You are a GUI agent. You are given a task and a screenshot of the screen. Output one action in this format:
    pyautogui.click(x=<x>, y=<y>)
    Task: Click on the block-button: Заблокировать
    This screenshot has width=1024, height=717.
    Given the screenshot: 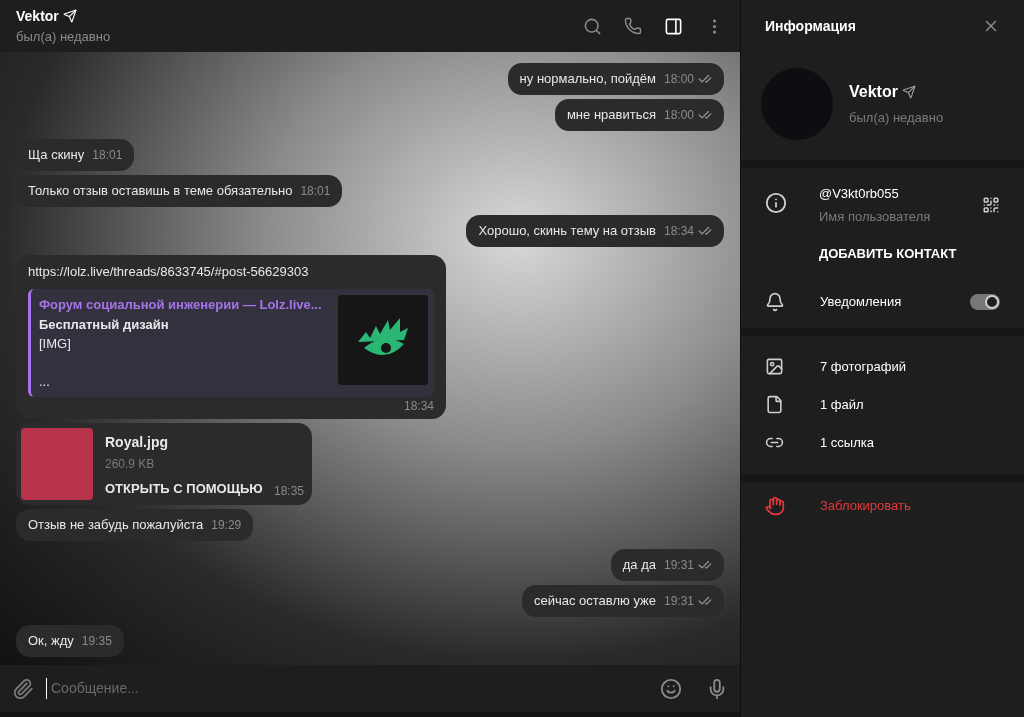 What is the action you would take?
    pyautogui.click(x=882, y=505)
    